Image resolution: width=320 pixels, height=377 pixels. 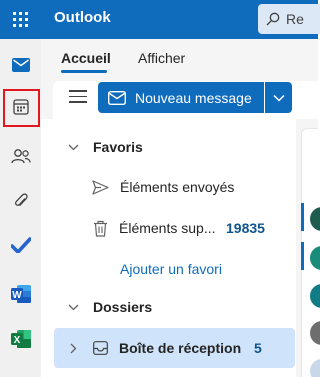 What do you see at coordinates (100, 187) in the screenshot?
I see `send-icon` at bounding box center [100, 187].